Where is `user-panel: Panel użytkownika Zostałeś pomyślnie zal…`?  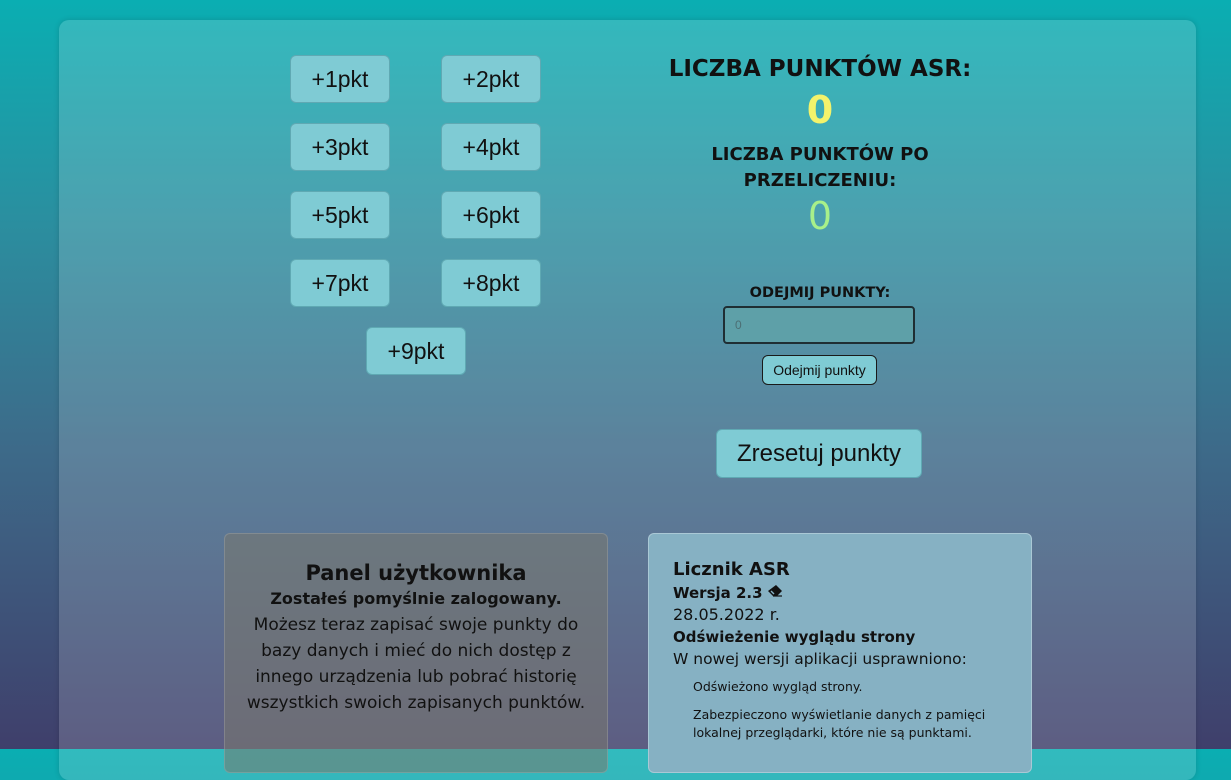
user-panel: Panel użytkownika Zostałeś pomyślnie zal… is located at coordinates (416, 653).